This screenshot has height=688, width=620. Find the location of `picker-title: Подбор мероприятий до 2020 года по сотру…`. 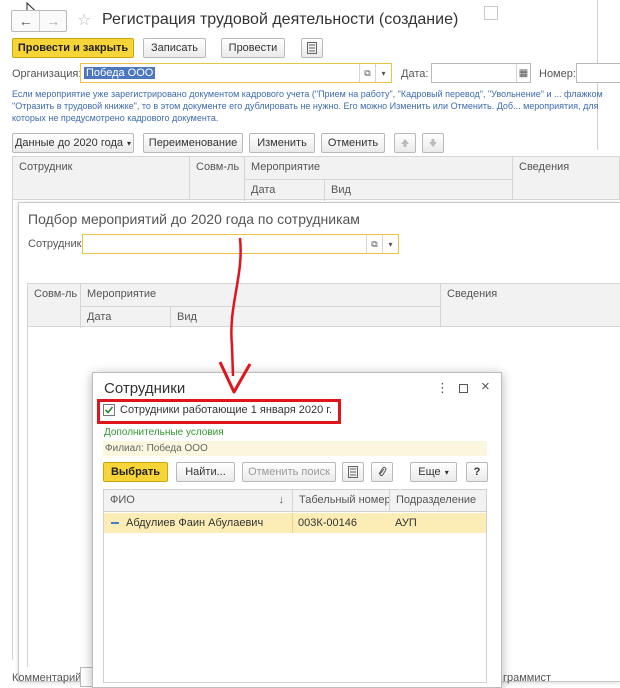

picker-title: Подбор мероприятий до 2020 года по сотру… is located at coordinates (194, 219).